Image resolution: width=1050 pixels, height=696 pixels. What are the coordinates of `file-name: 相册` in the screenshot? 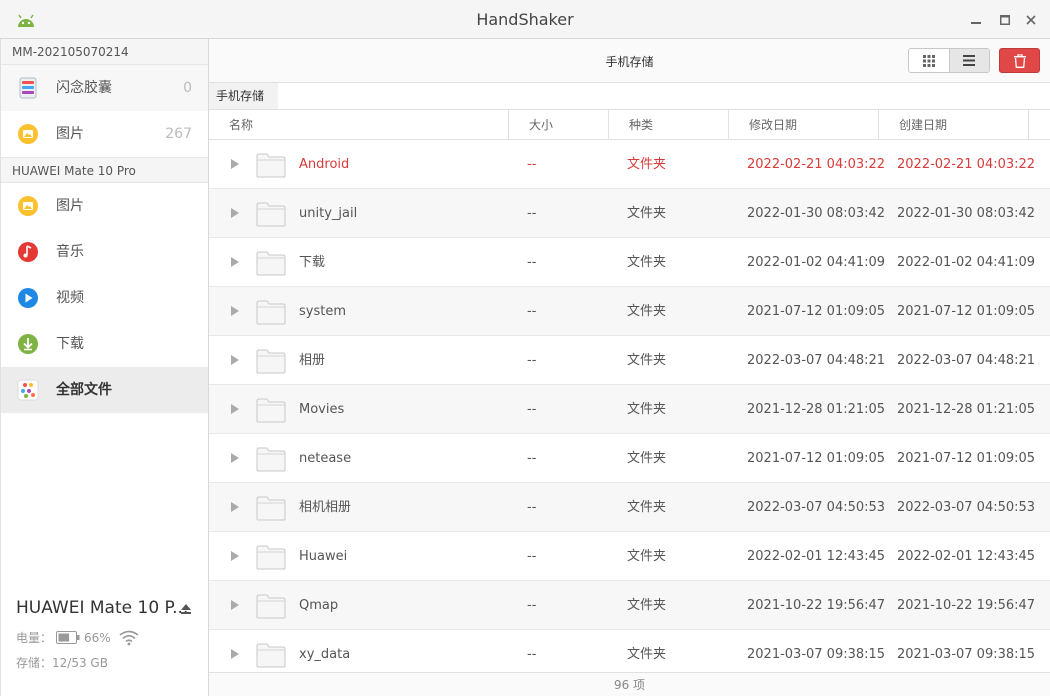 It's located at (312, 360).